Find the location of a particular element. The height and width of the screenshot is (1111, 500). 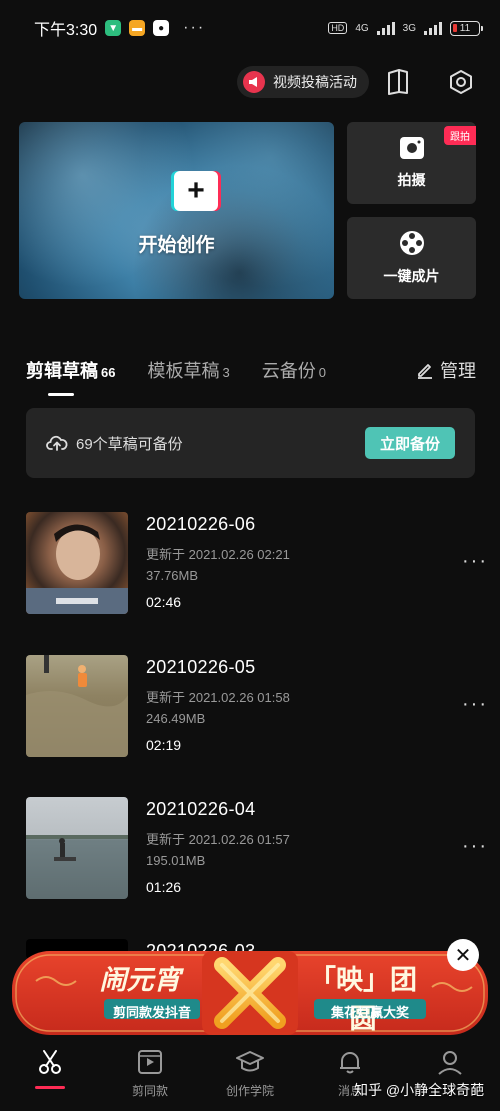

battery-level: 11 is located at coordinates (465, 28).